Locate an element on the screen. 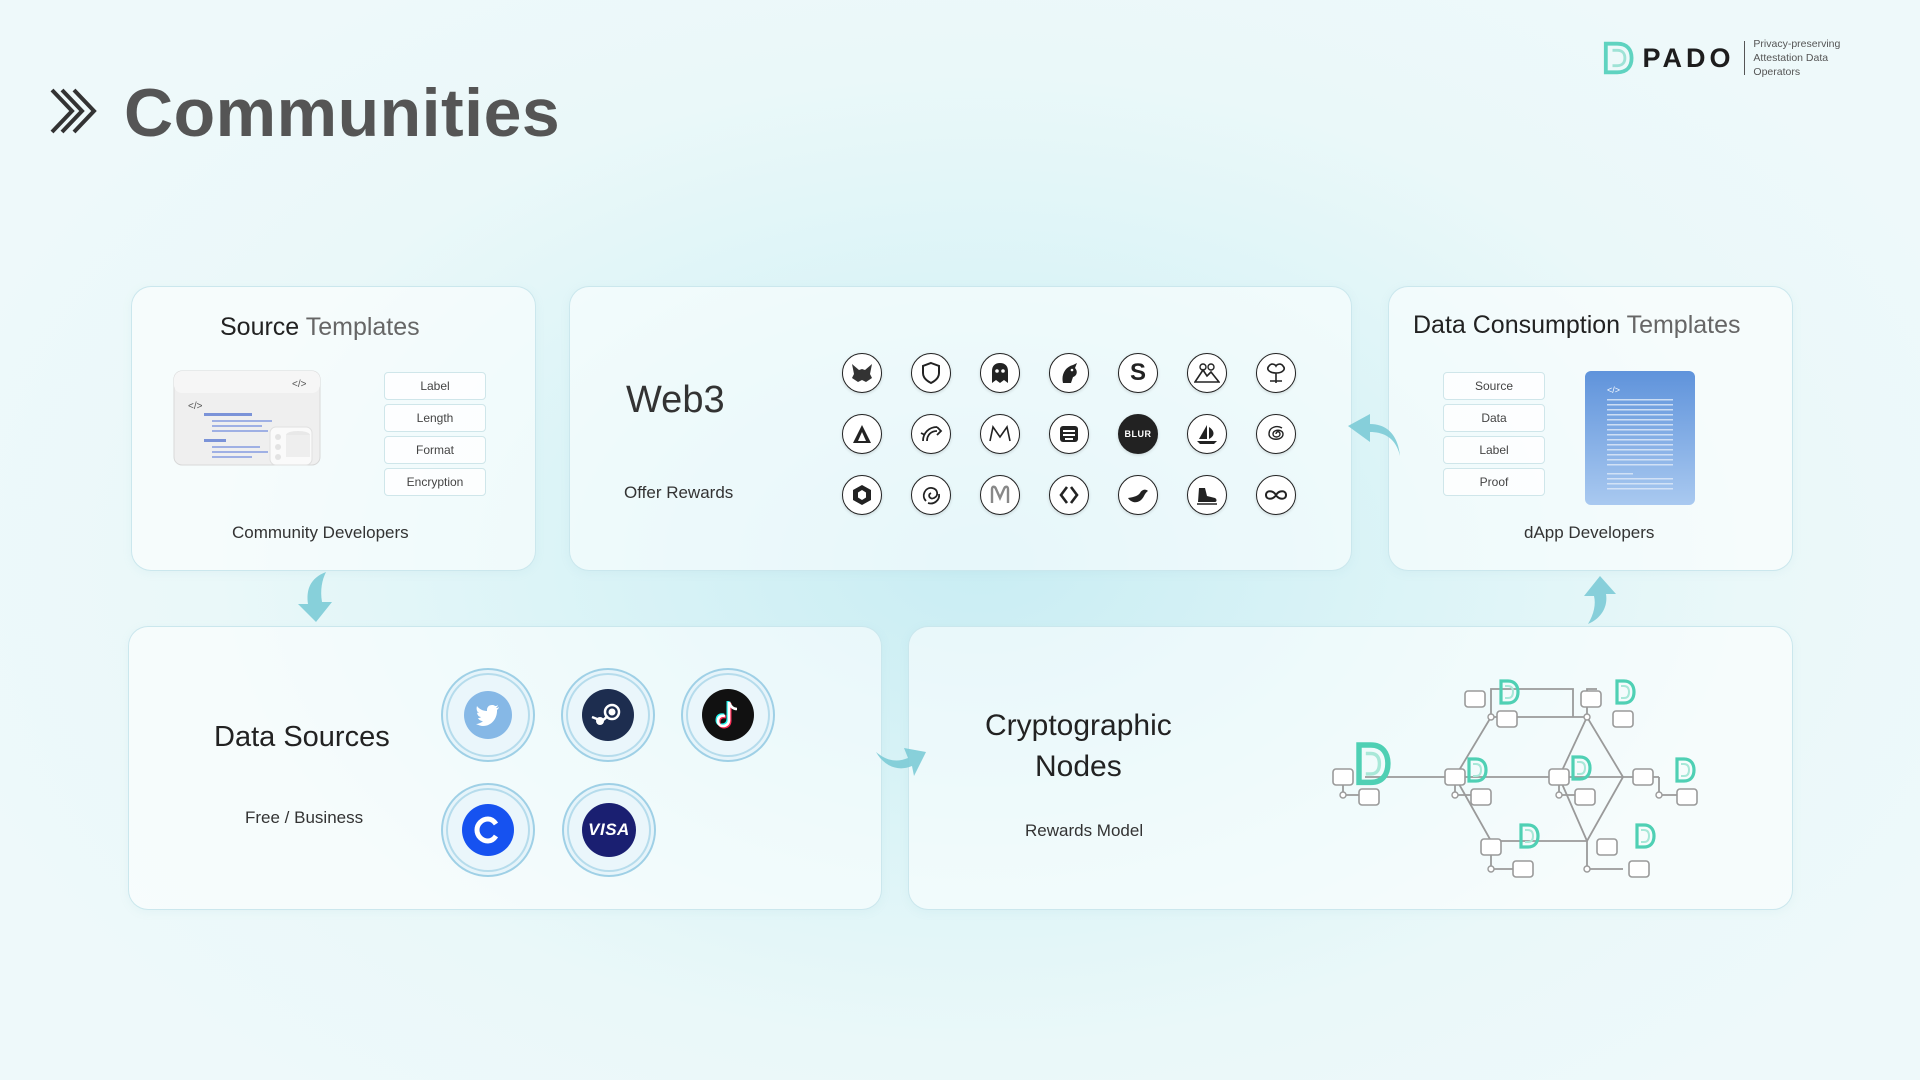 Image resolution: width=1920 pixels, height=1080 pixels. metamask-icon is located at coordinates (862, 373).